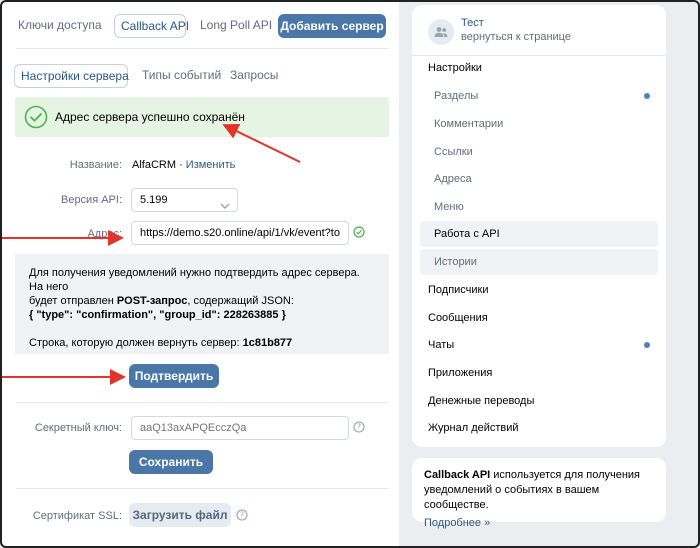 Image resolution: width=700 pixels, height=548 pixels. Describe the element at coordinates (181, 76) in the screenshot. I see `tab-event-types: Типы событий` at that location.